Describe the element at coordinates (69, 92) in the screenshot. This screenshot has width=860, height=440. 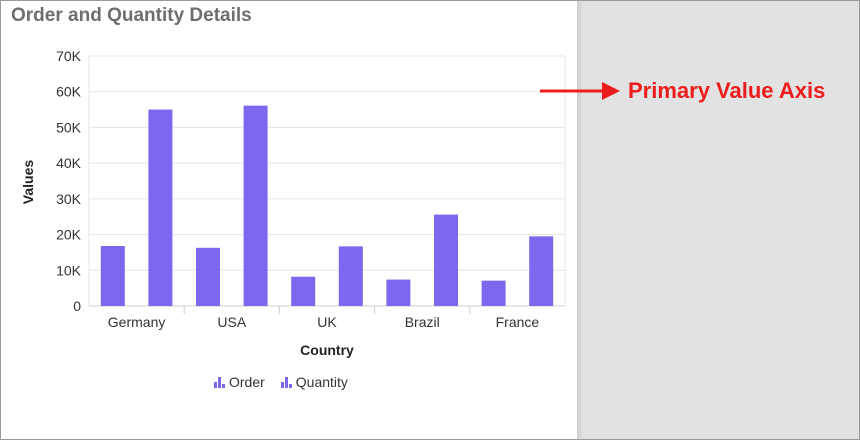
I see `y-tick-label: 60K` at that location.